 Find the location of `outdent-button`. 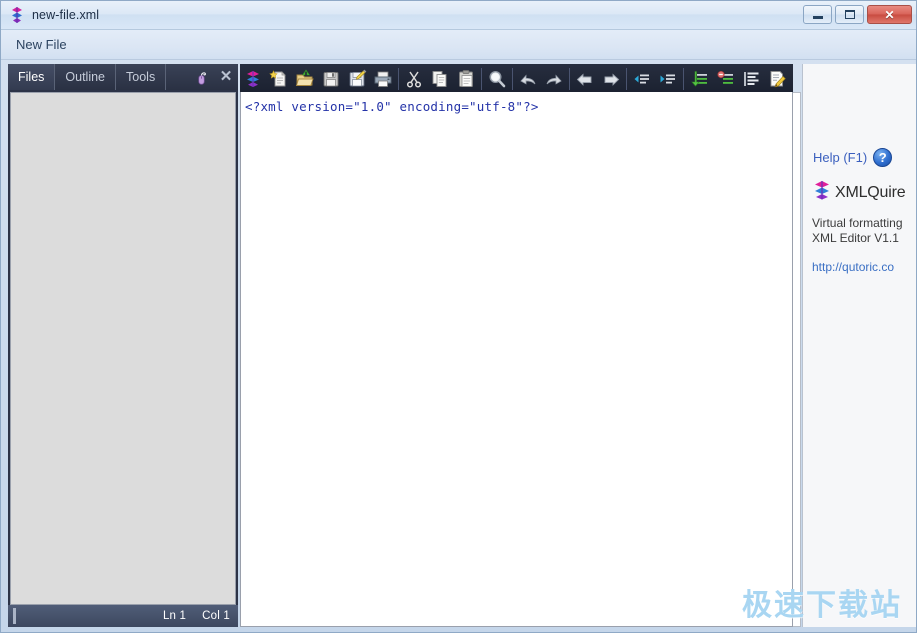

outdent-button is located at coordinates (642, 79).